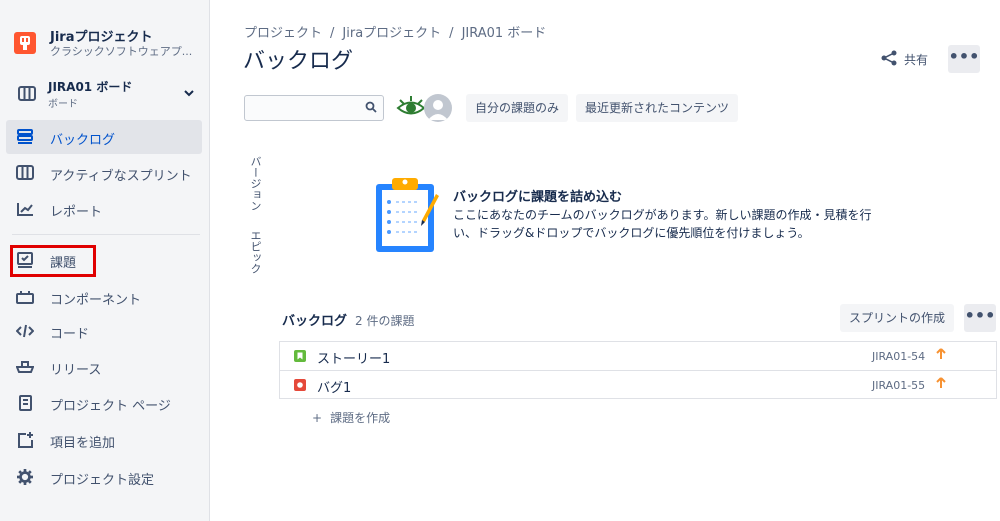 This screenshot has height=521, width=1000. I want to click on sidebar-item-label: コード, so click(70, 334).